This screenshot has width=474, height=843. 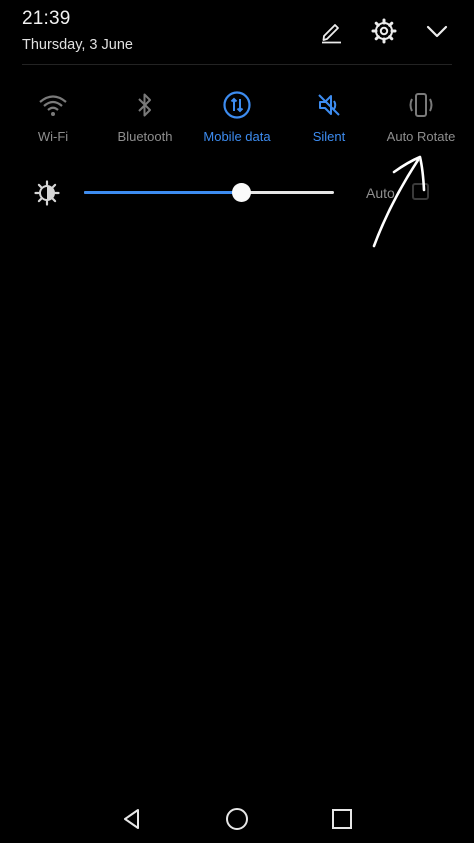 I want to click on auto-brightness-label: Auto, so click(x=380, y=193).